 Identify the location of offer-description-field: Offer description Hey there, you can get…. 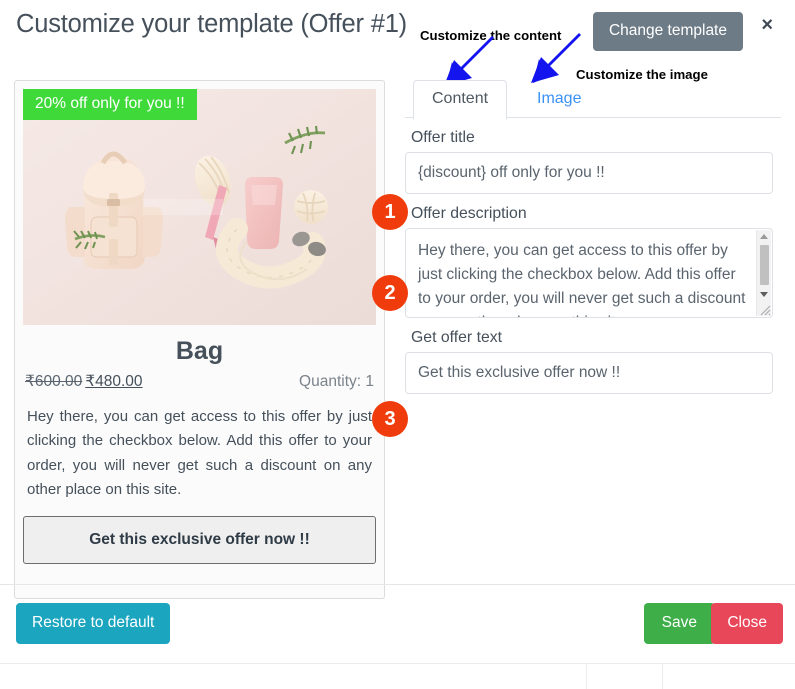
(593, 261).